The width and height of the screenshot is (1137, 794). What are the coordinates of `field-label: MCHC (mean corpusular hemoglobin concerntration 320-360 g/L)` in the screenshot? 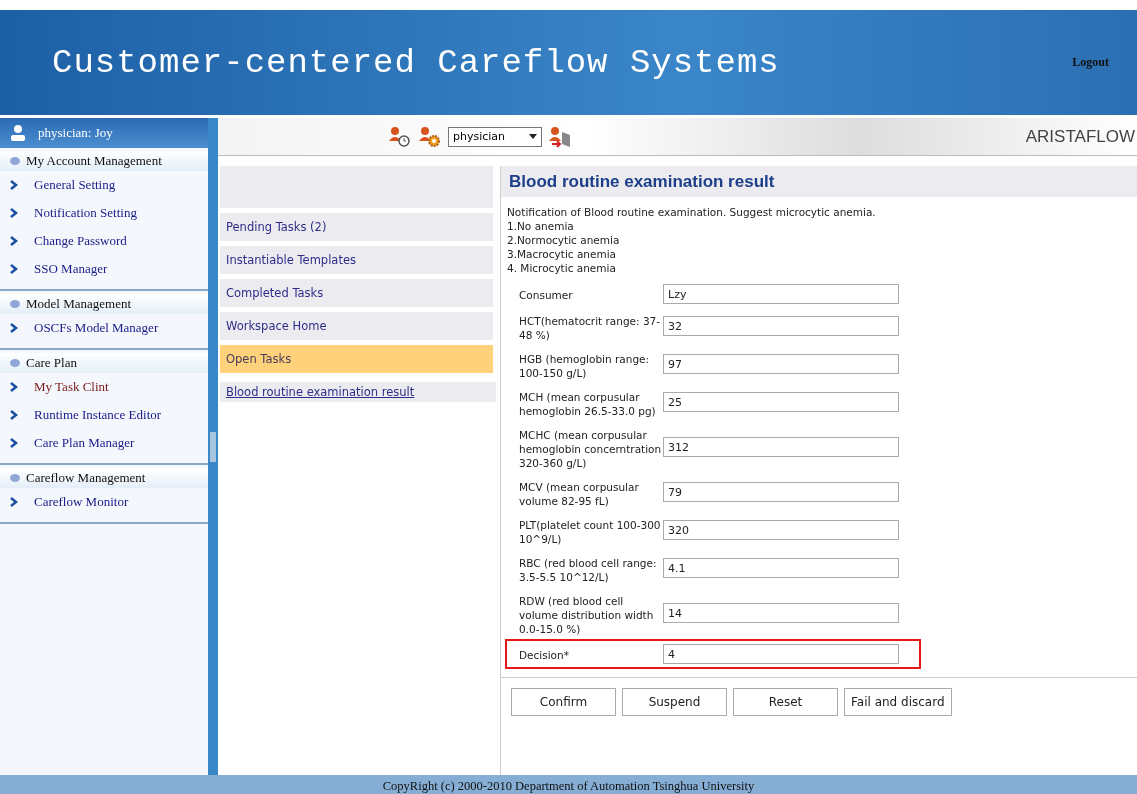 It's located at (590, 449).